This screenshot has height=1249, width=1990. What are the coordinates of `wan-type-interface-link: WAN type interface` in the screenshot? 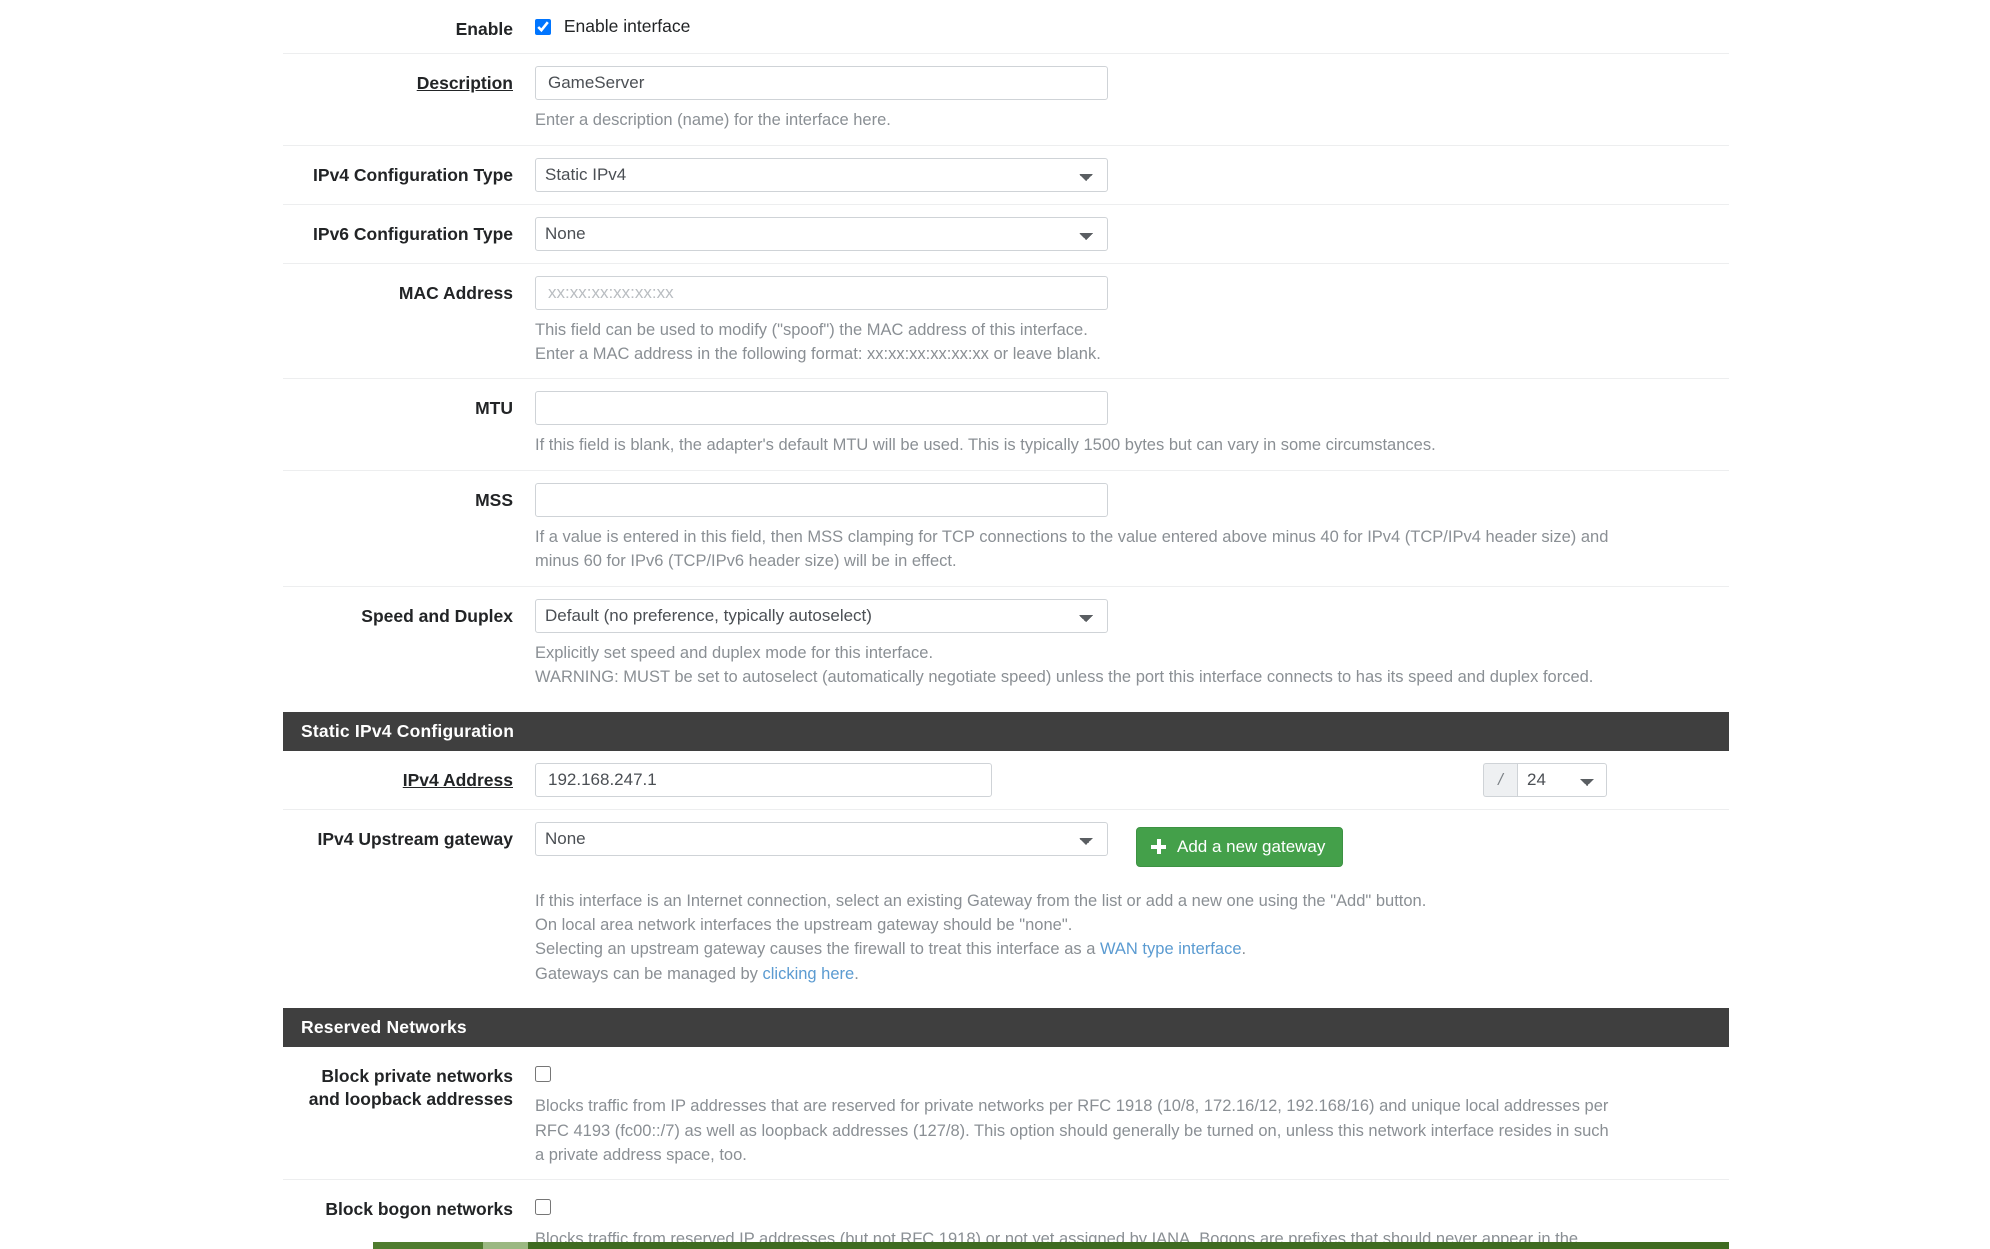 It's located at (1171, 949).